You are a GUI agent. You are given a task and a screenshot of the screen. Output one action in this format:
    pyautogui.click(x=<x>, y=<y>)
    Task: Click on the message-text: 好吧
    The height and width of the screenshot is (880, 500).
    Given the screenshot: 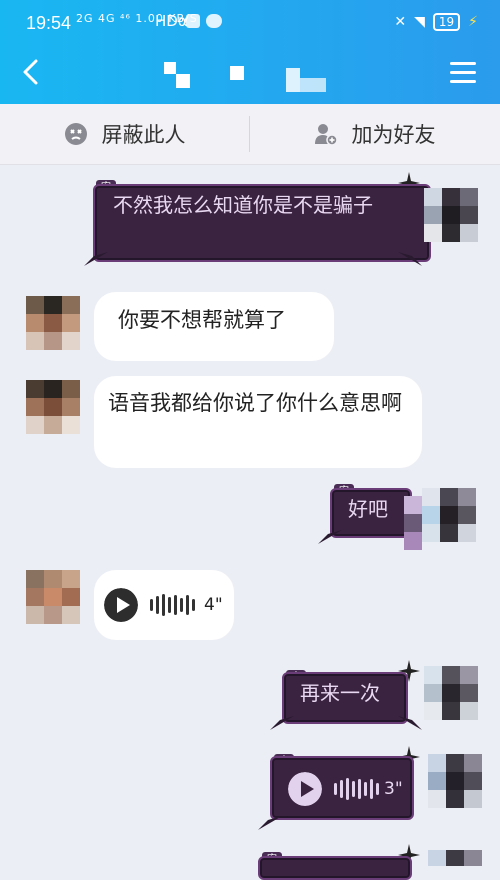 What is the action you would take?
    pyautogui.click(x=368, y=509)
    